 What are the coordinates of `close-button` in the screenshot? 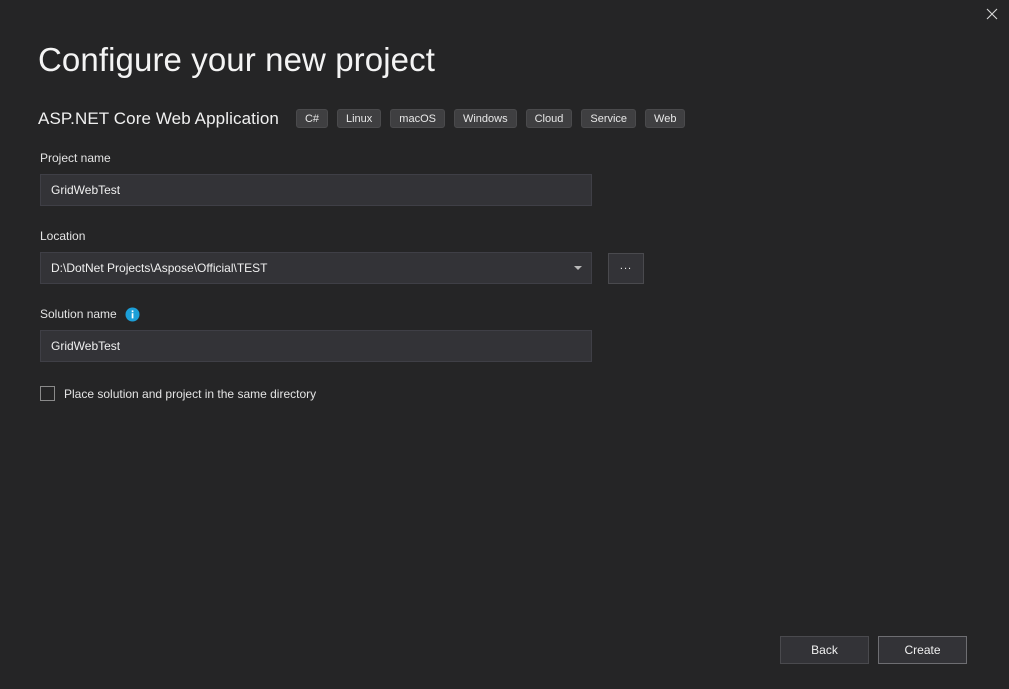 It's located at (992, 13).